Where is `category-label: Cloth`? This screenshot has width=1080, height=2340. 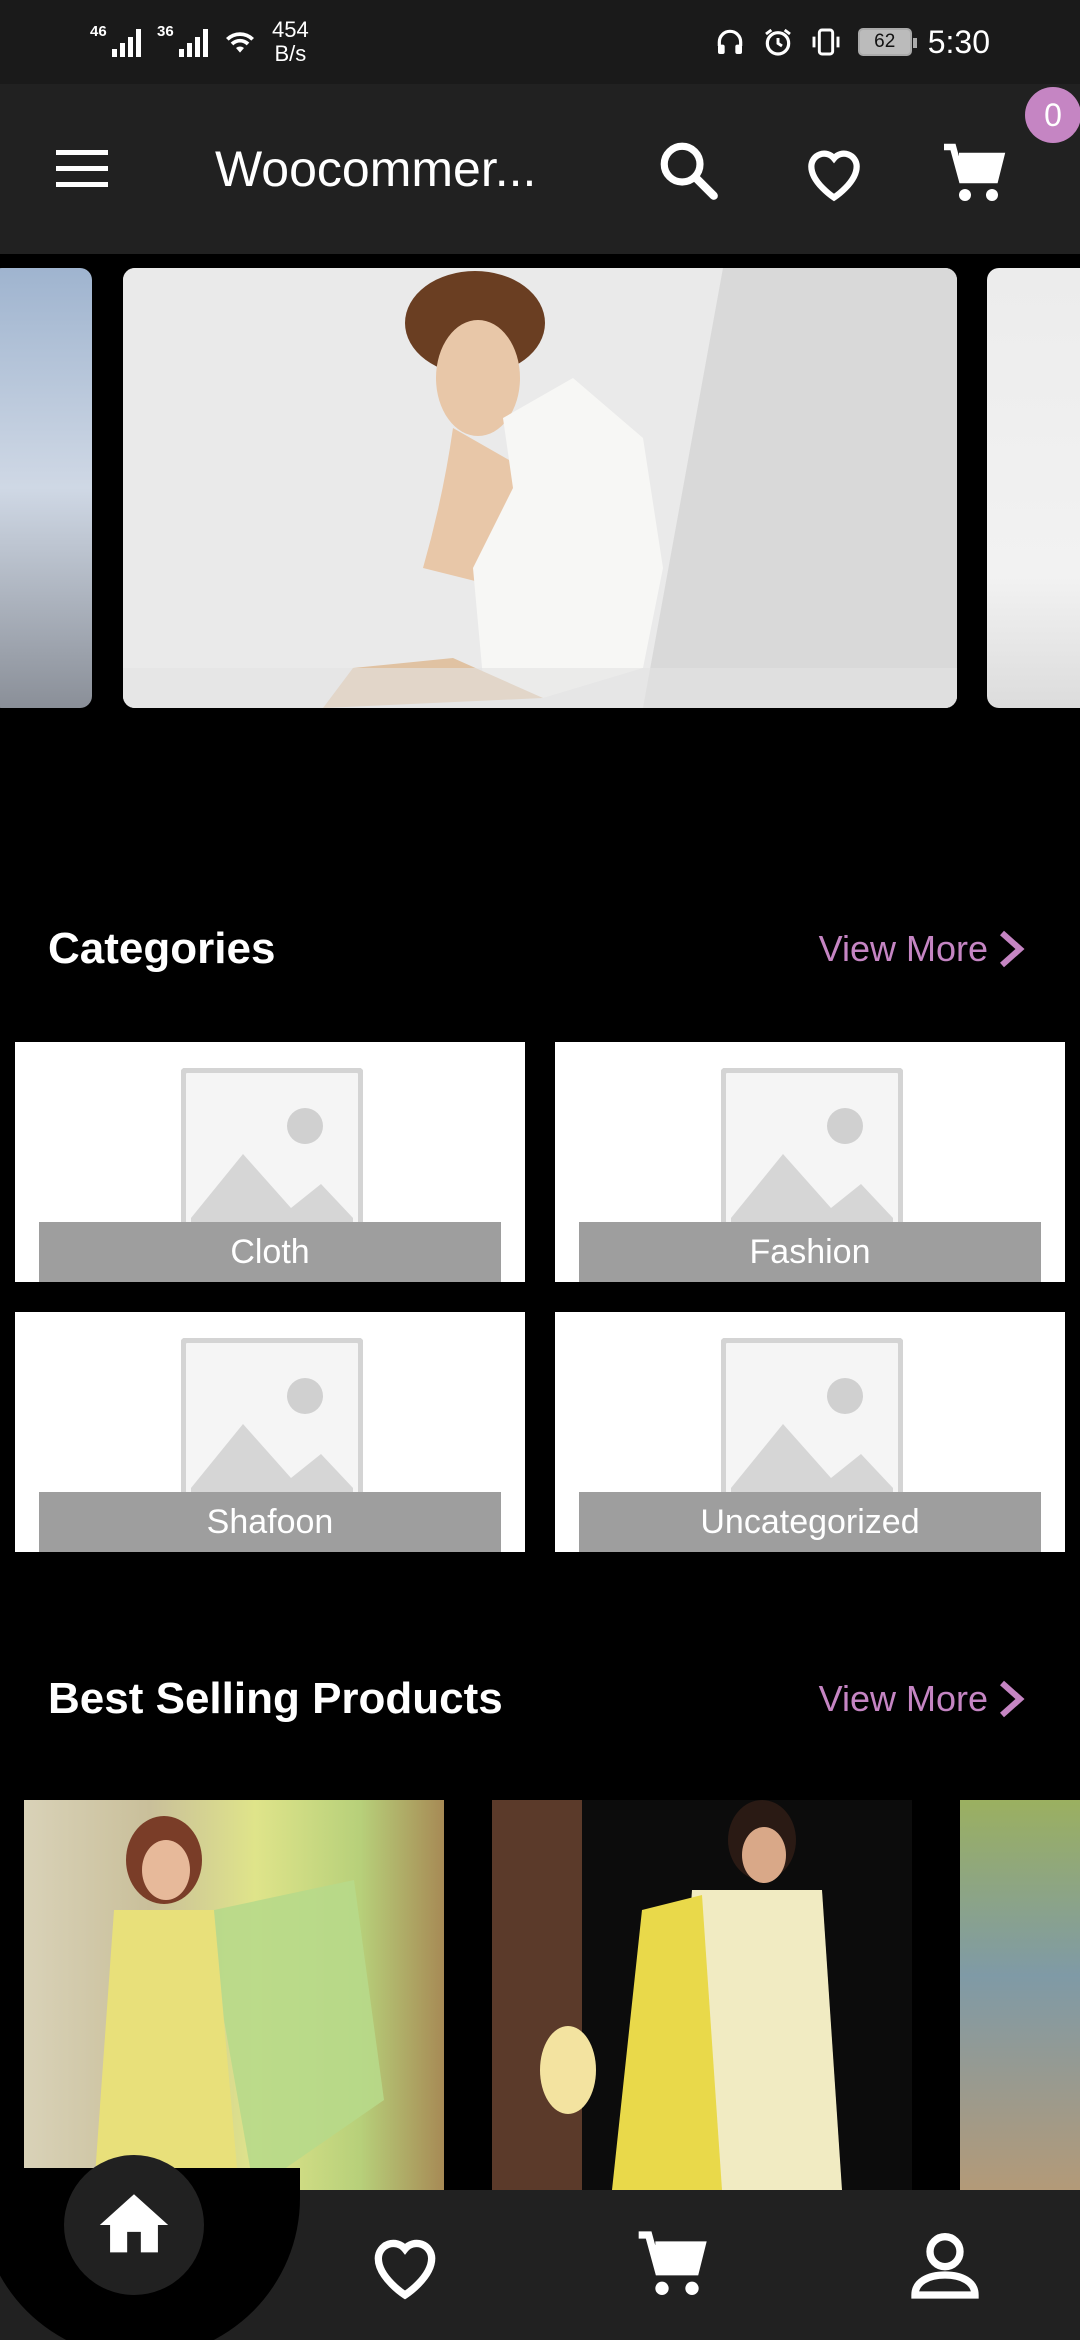 category-label: Cloth is located at coordinates (270, 1252).